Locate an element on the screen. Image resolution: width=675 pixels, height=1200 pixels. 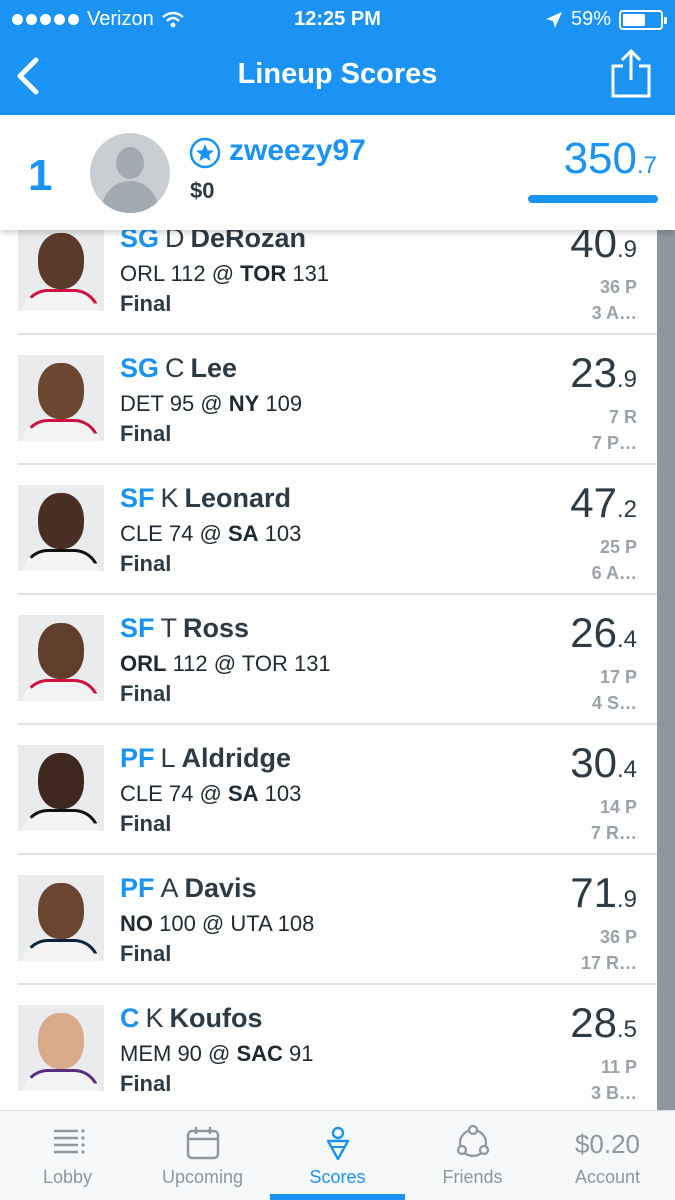
avatar-body is located at coordinates (130, 197).